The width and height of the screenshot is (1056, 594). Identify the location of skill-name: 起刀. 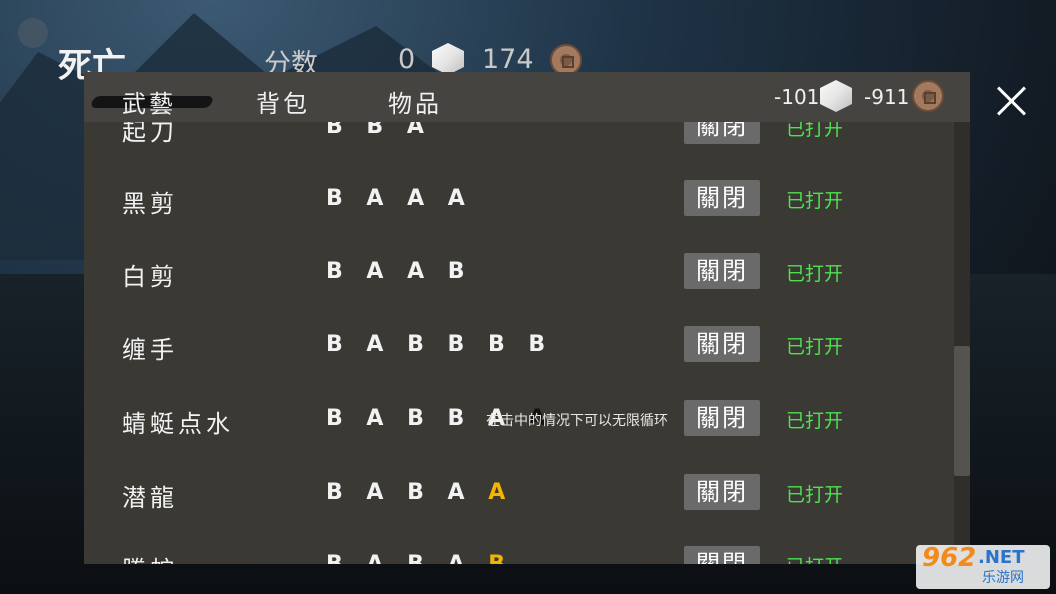
(150, 134).